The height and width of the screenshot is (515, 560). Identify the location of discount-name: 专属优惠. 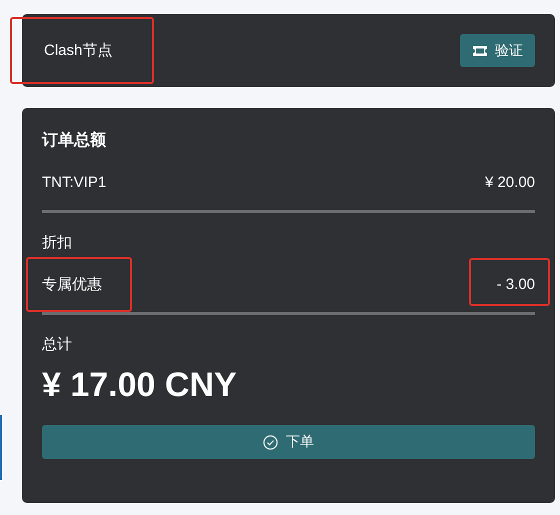
(72, 284).